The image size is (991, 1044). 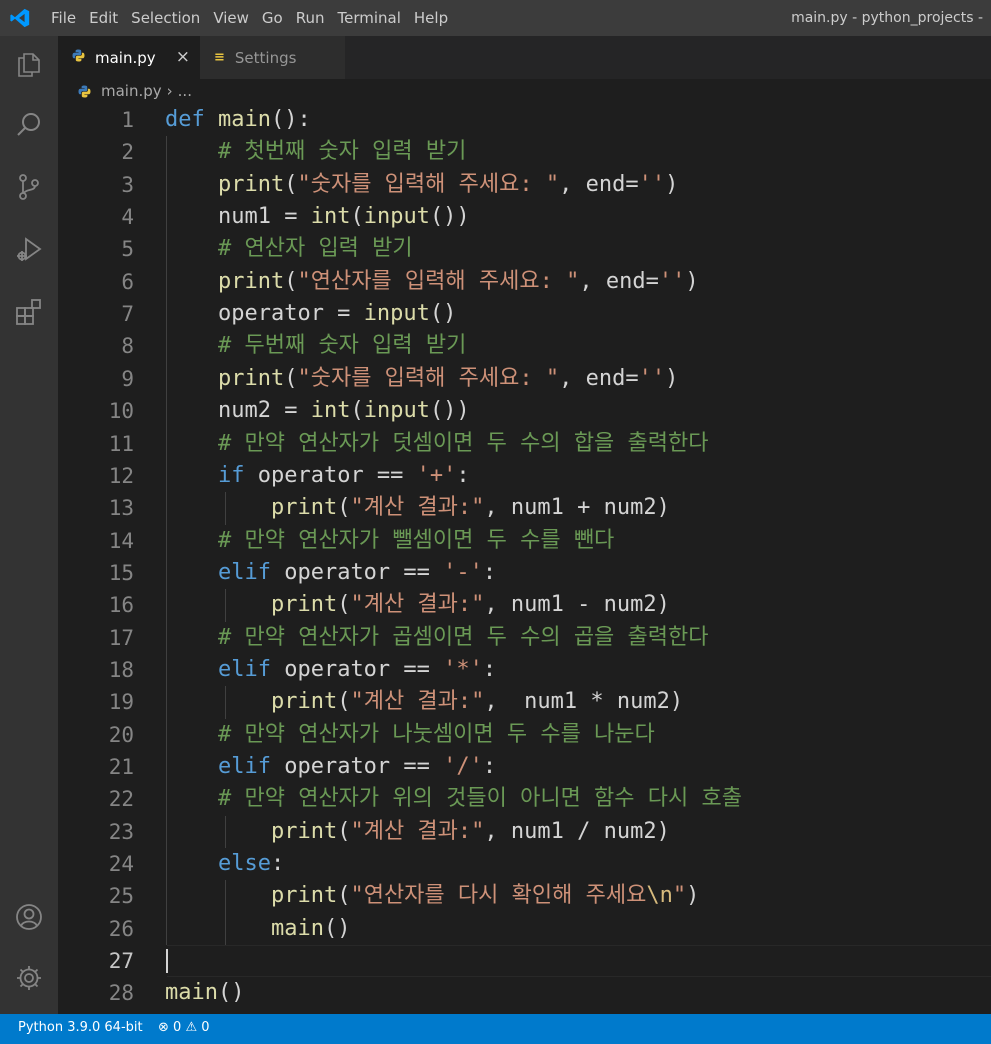 I want to click on code-line: 11 # 만약 연산자가 덧셈이면 두 수의 합을 출력한다, so click(x=524, y=444).